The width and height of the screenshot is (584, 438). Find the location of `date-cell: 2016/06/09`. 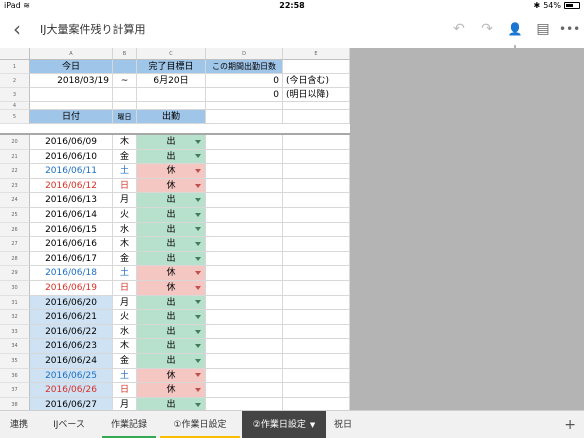

date-cell: 2016/06/09 is located at coordinates (71, 142).